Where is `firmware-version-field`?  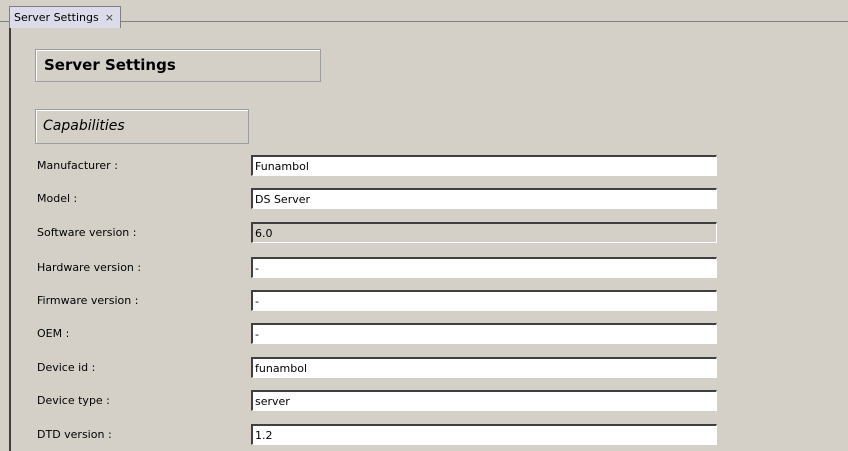 firmware-version-field is located at coordinates (484, 300).